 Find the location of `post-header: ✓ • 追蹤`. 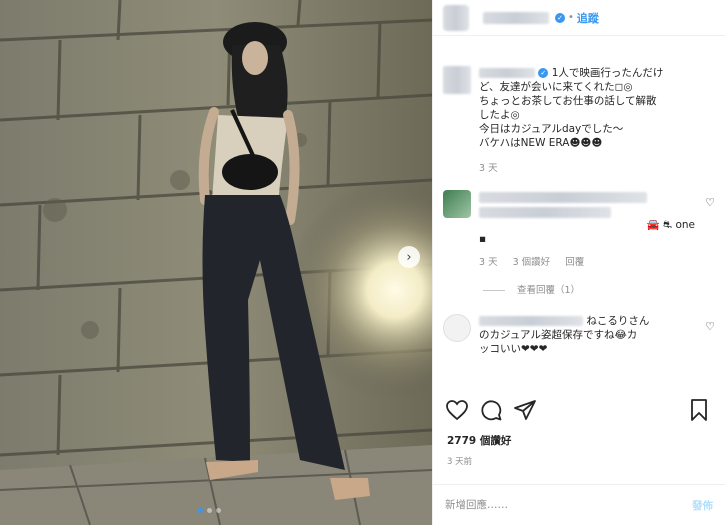

post-header: ✓ • 追蹤 is located at coordinates (579, 18).